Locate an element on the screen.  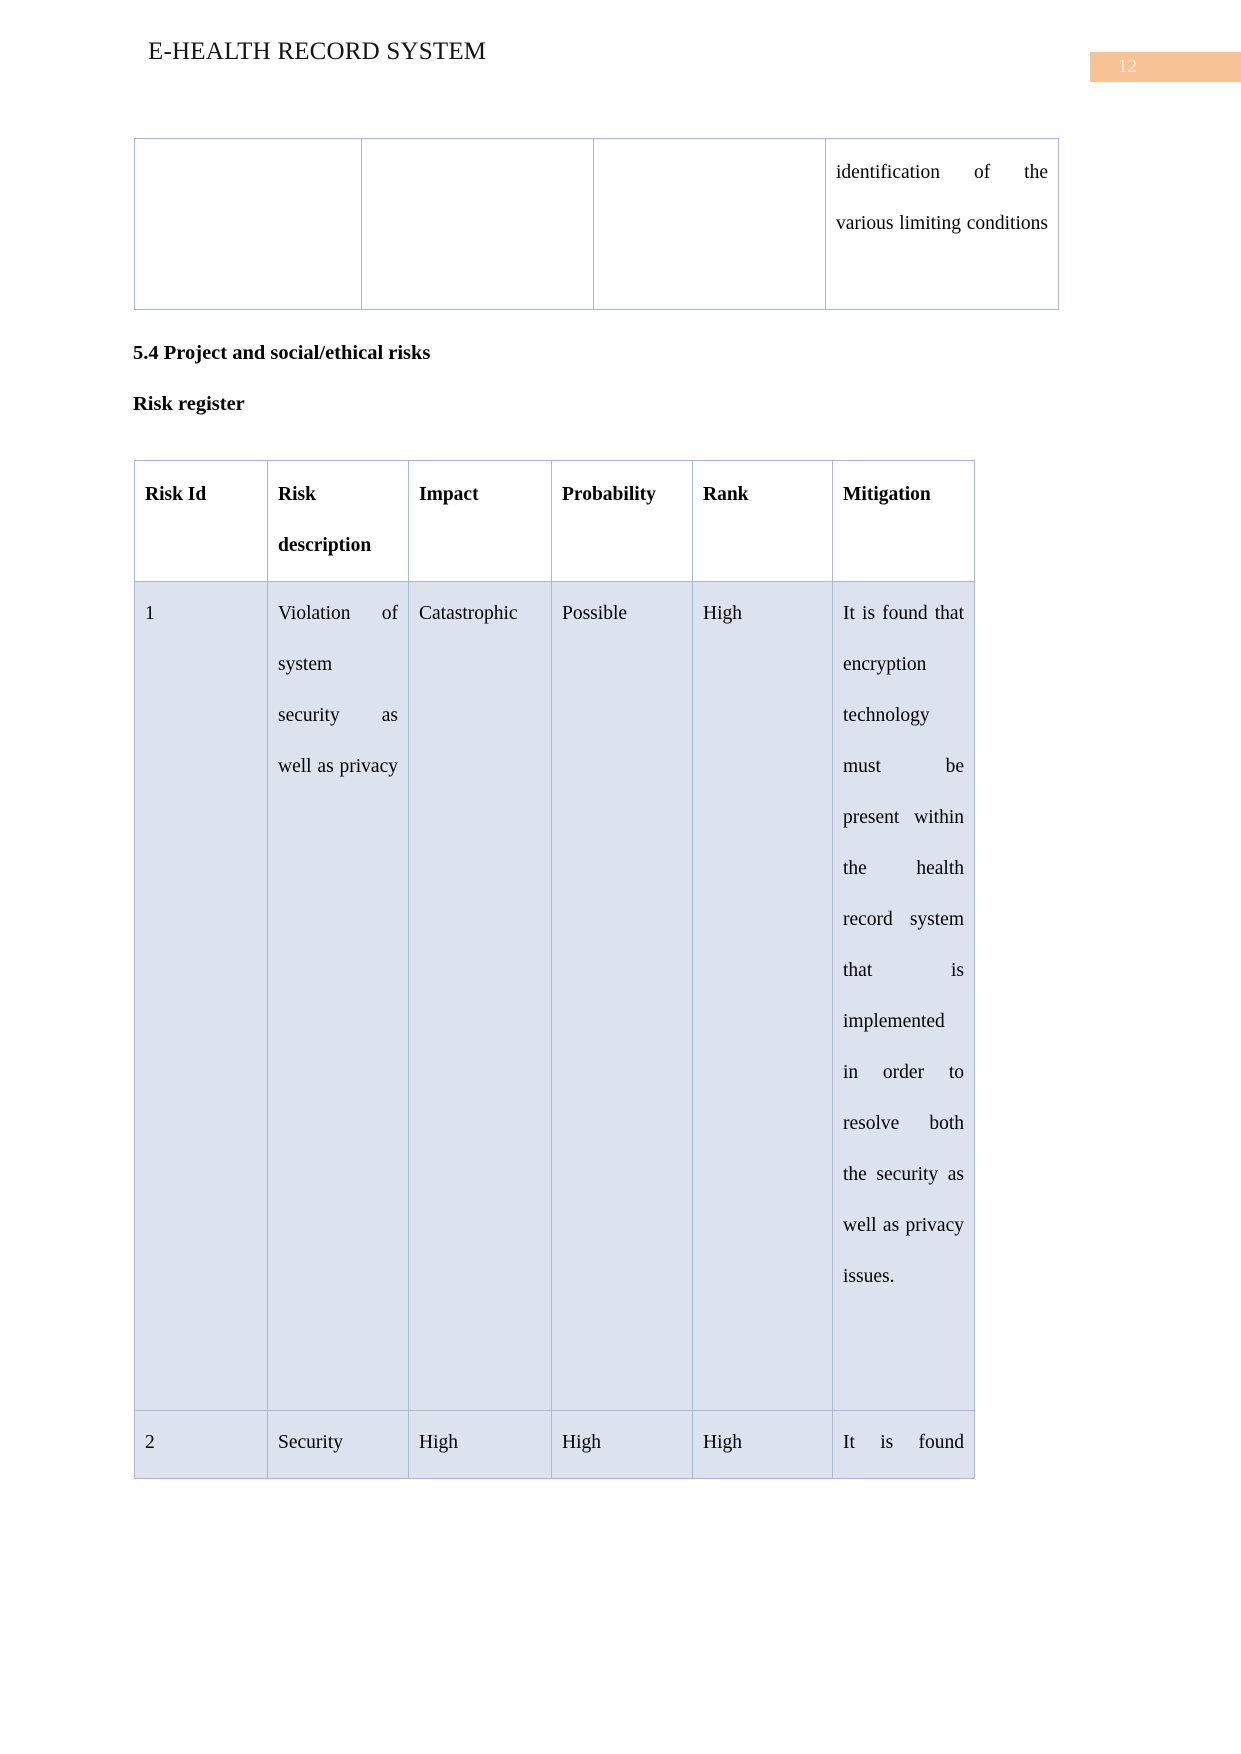
cell-risk-id: 1 is located at coordinates (201, 996).